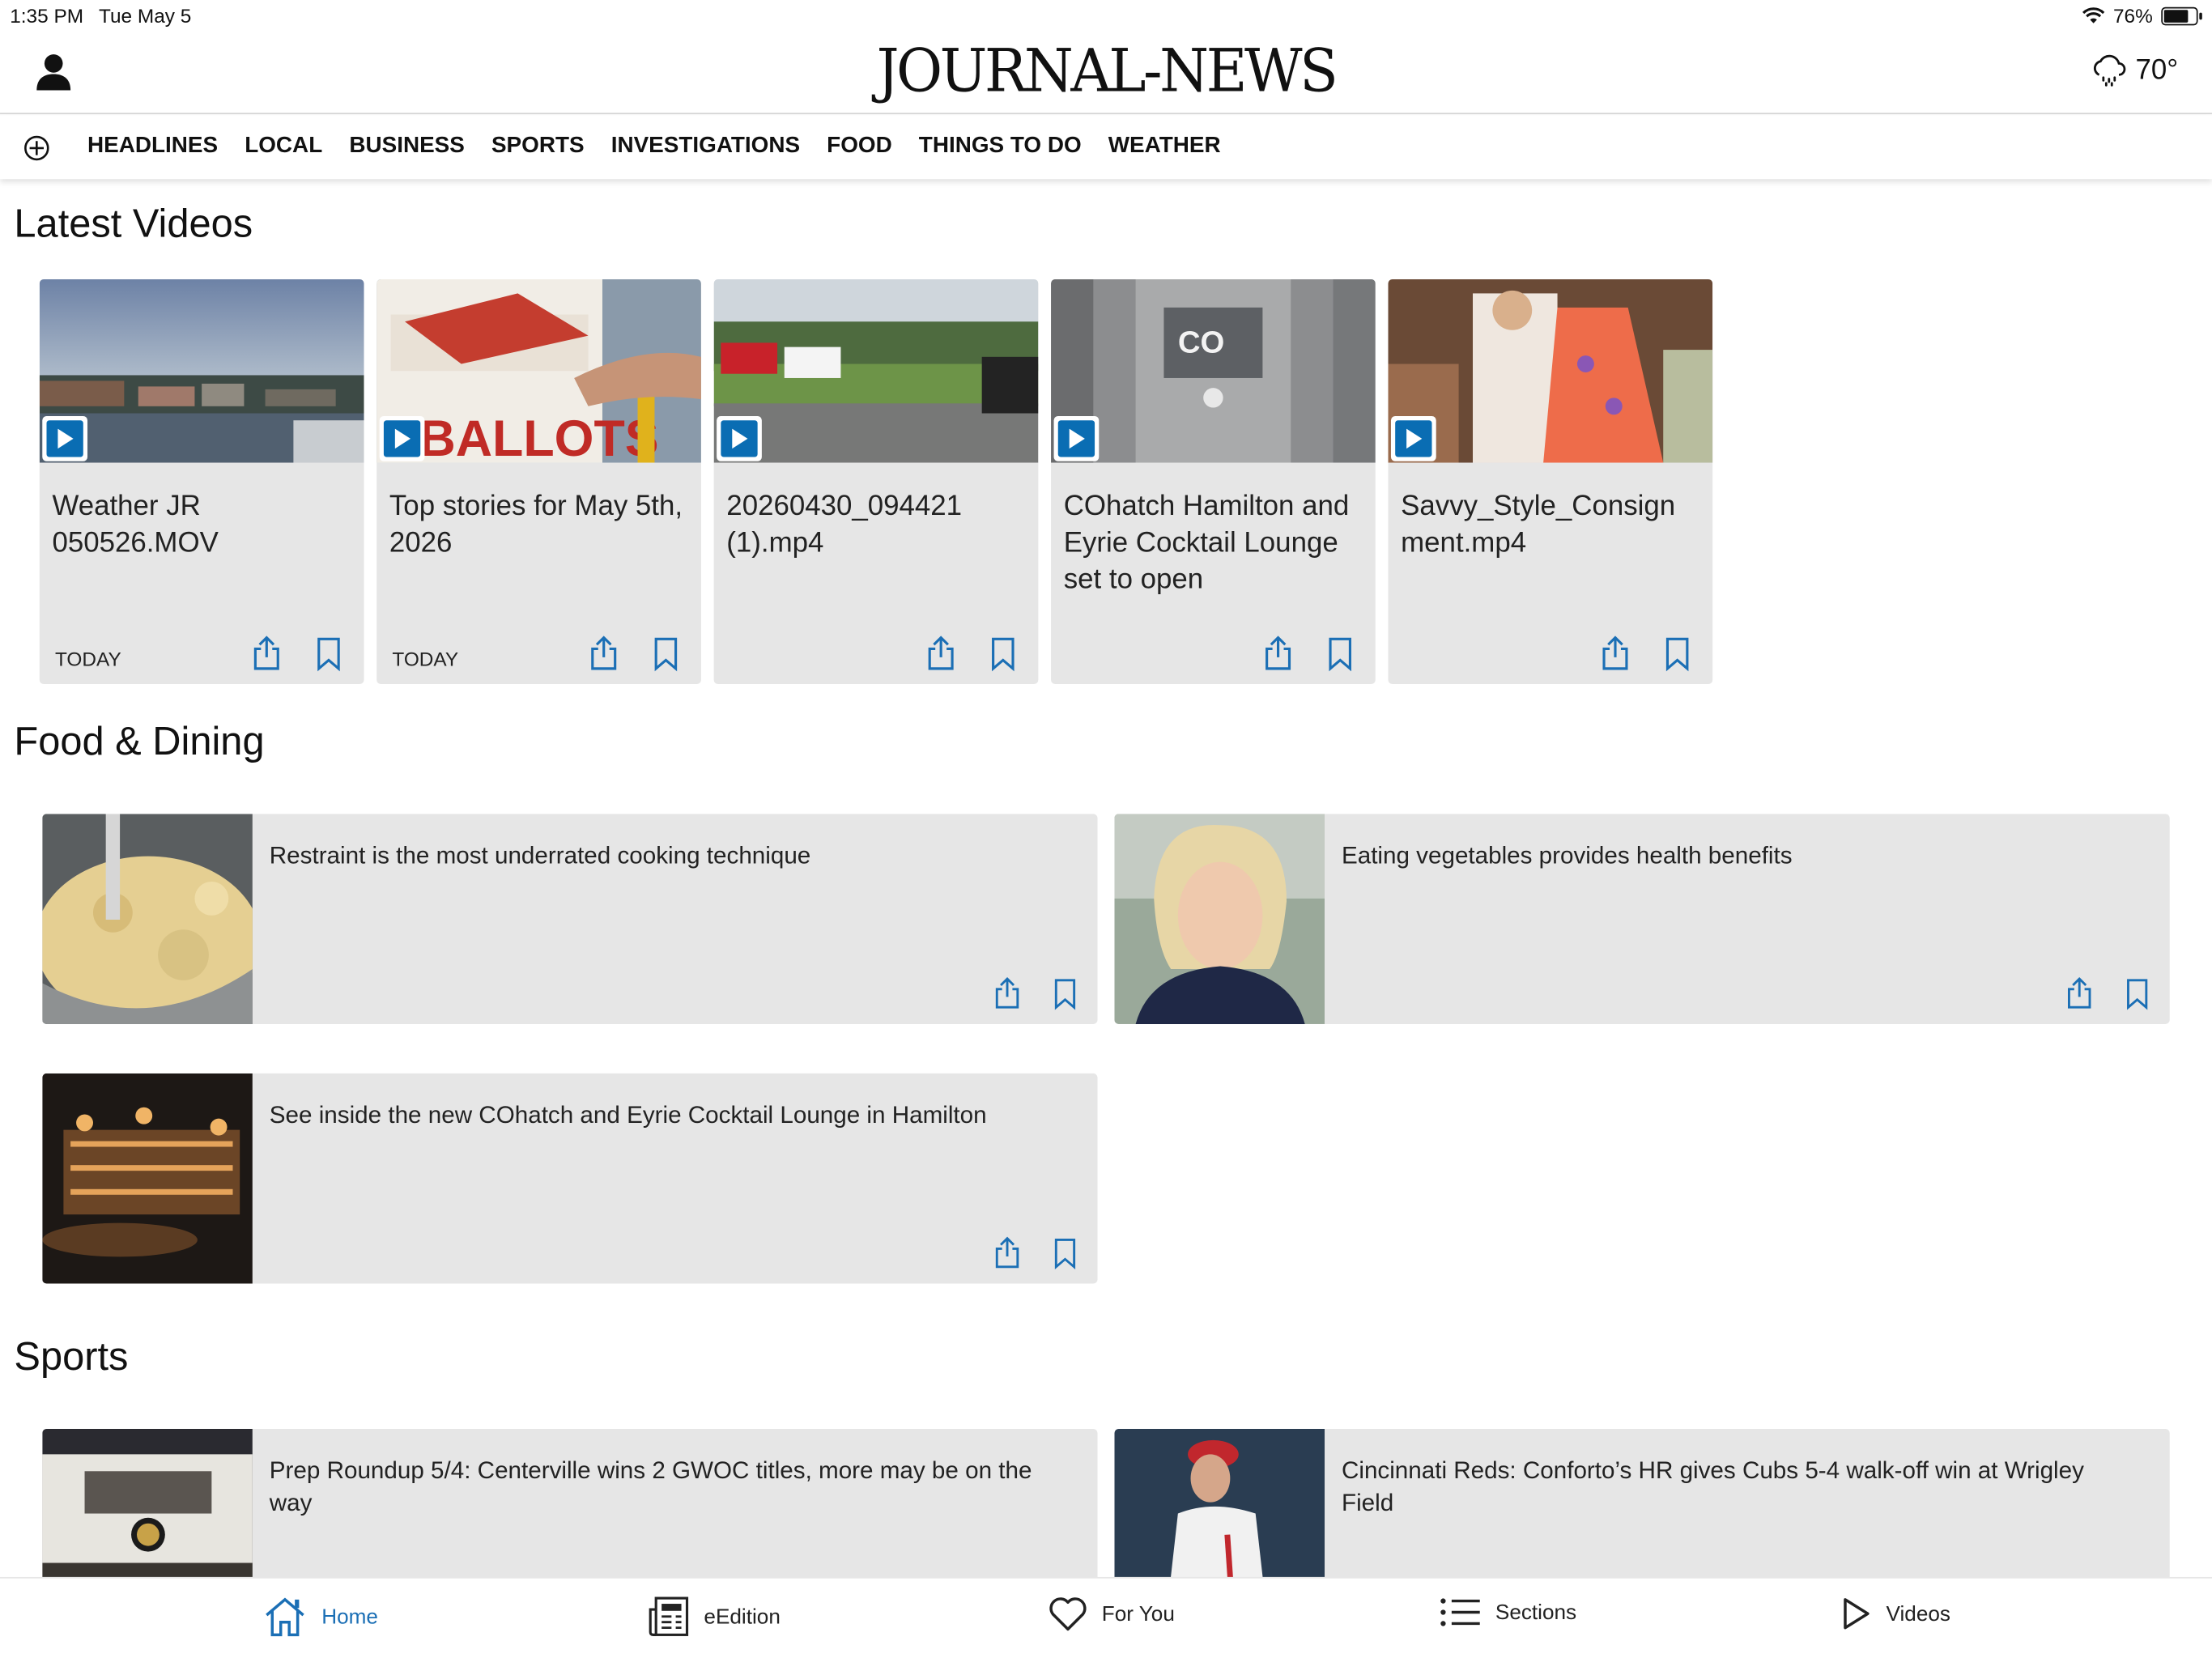 The height and width of the screenshot is (1658, 2212). Describe the element at coordinates (878, 525) in the screenshot. I see `video-title: 20260430_094421 (1).mp4` at that location.